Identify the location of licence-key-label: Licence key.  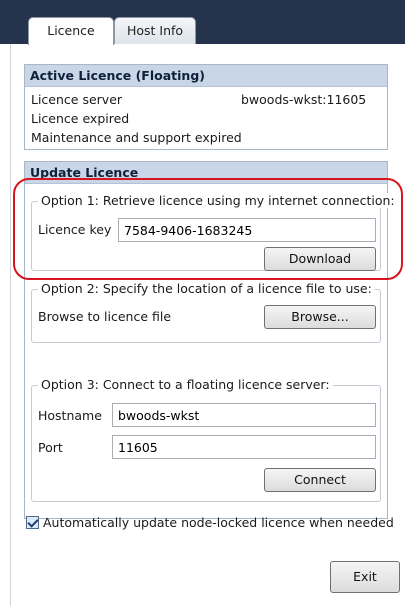
(75, 229).